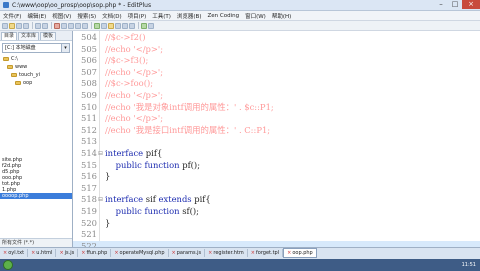  Describe the element at coordinates (441, 4) in the screenshot. I see `minimize-button: –` at that location.